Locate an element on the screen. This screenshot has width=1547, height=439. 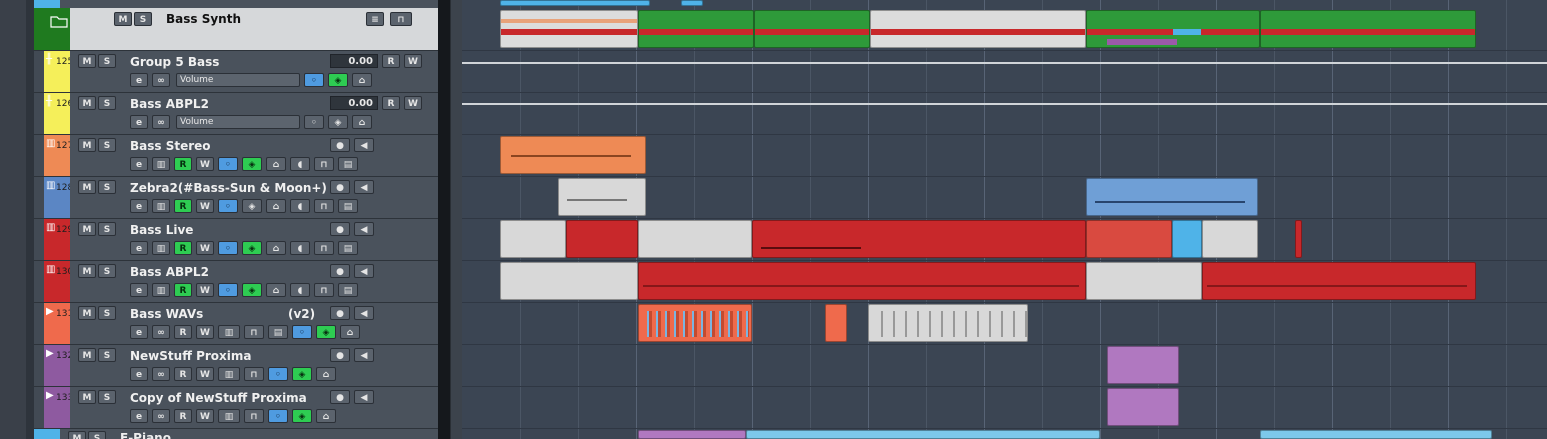
automation-parameter: Volume is located at coordinates (238, 80).